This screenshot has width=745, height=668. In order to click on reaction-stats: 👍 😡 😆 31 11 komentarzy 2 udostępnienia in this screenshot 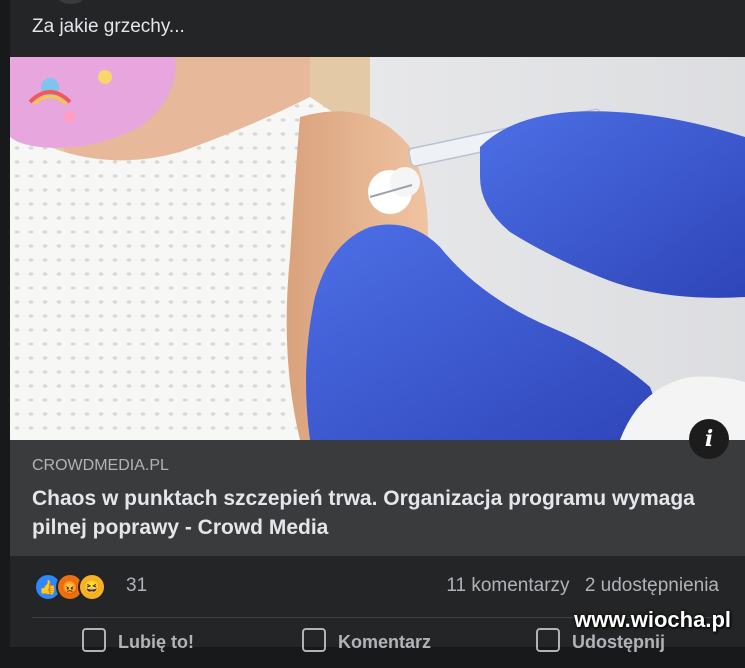, I will do `click(377, 586)`.